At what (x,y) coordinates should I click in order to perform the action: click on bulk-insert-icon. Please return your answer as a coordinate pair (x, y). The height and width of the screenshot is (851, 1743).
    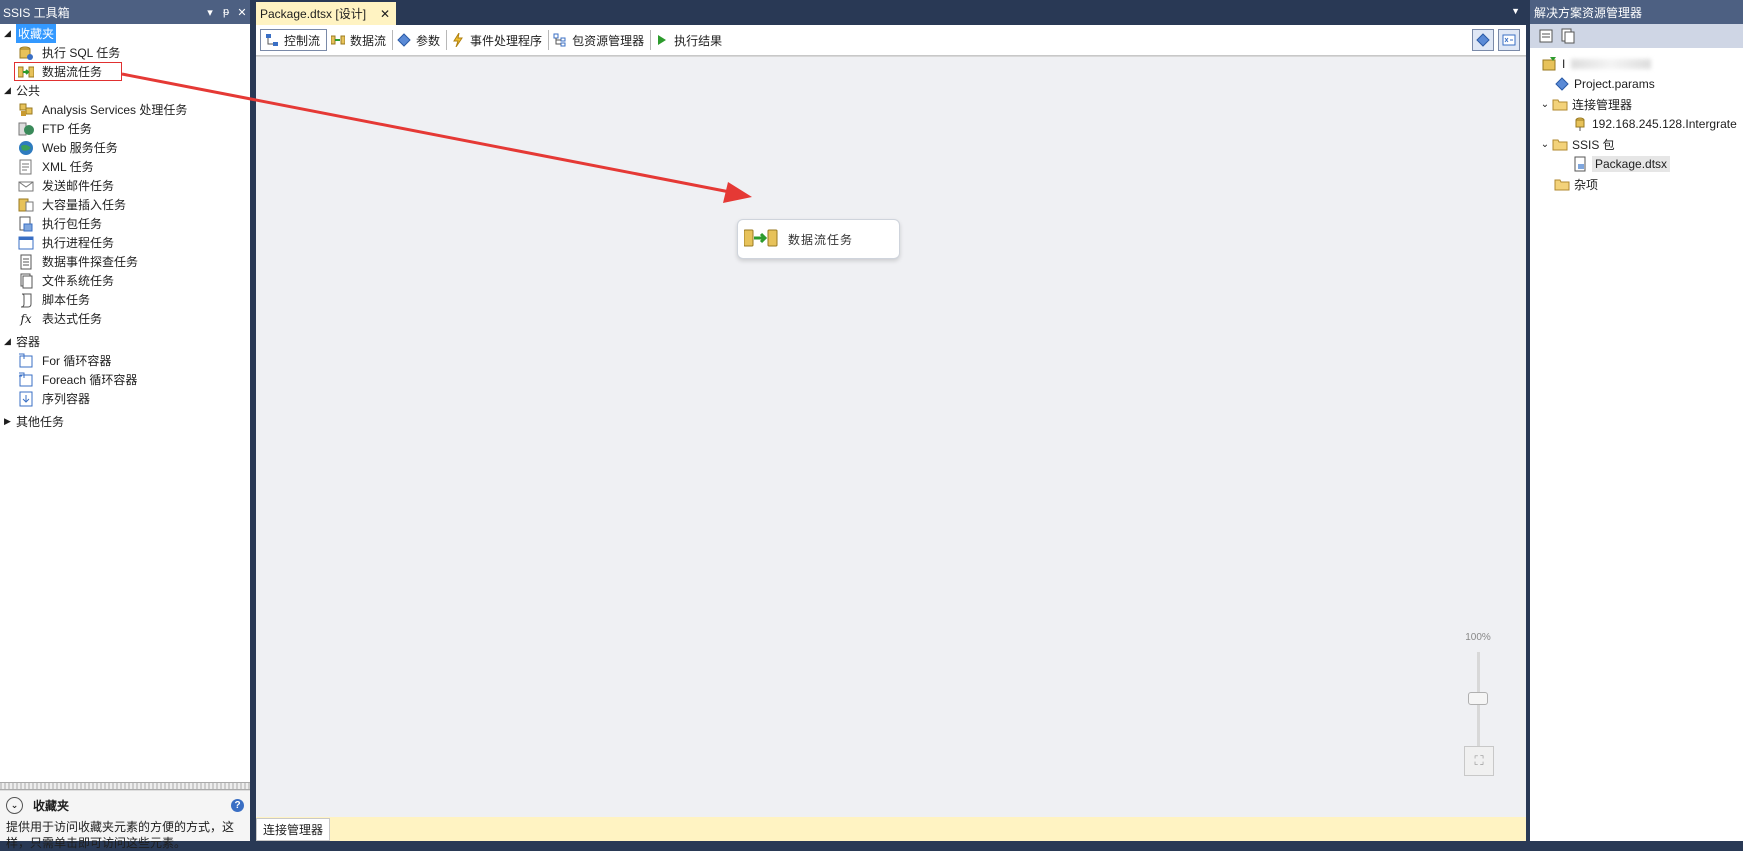
    Looking at the image, I should click on (26, 205).